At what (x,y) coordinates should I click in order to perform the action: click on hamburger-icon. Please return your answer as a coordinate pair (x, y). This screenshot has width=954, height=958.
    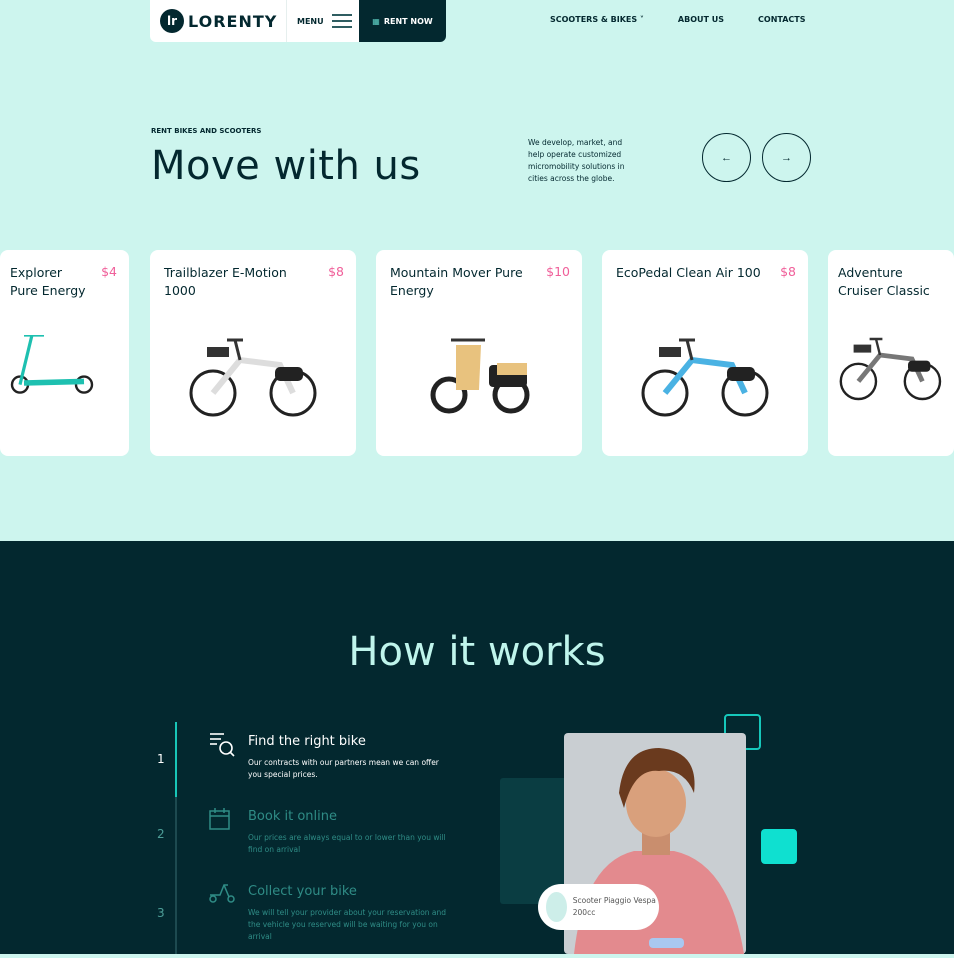
    Looking at the image, I should click on (341, 21).